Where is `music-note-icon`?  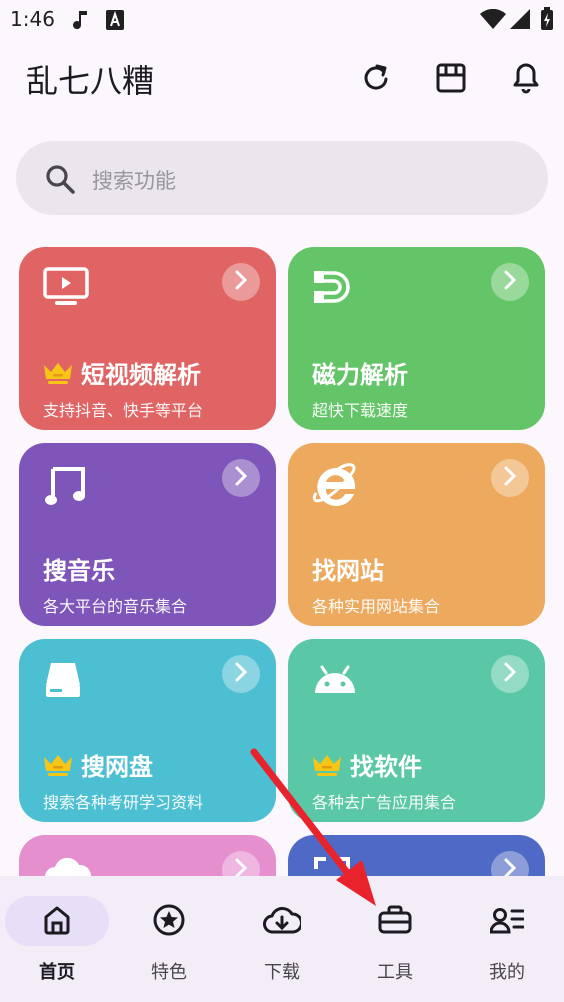
music-note-icon is located at coordinates (65, 487).